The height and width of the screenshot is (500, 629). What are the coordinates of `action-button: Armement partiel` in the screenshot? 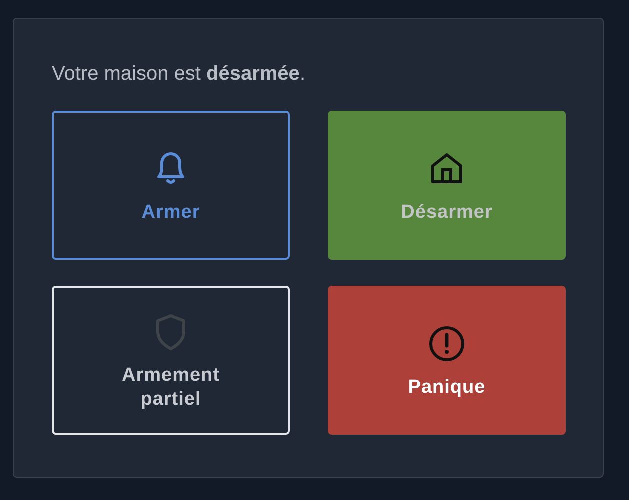 It's located at (171, 360).